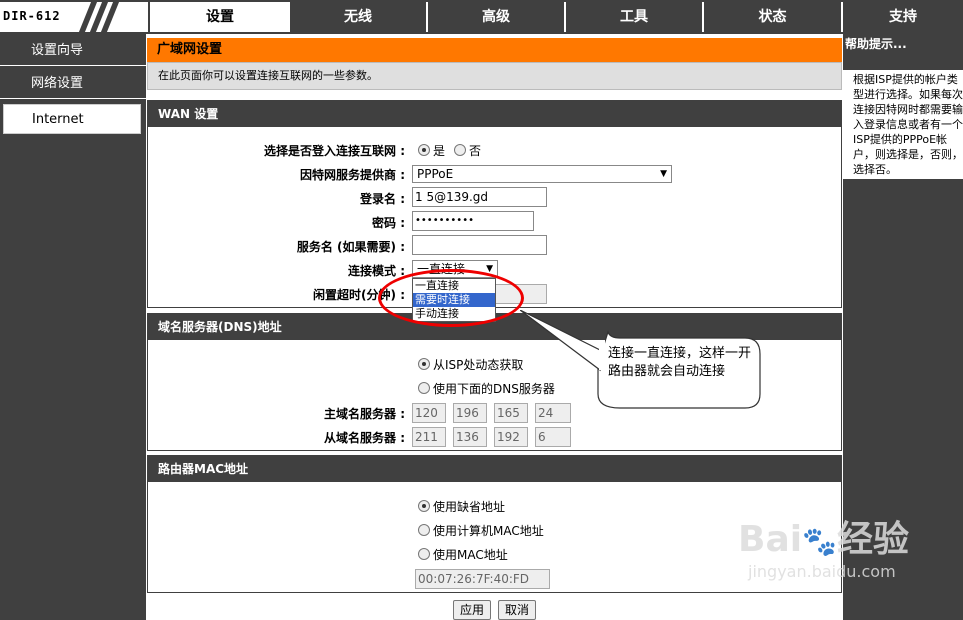 The width and height of the screenshot is (963, 620). I want to click on login-no-radio, so click(460, 150).